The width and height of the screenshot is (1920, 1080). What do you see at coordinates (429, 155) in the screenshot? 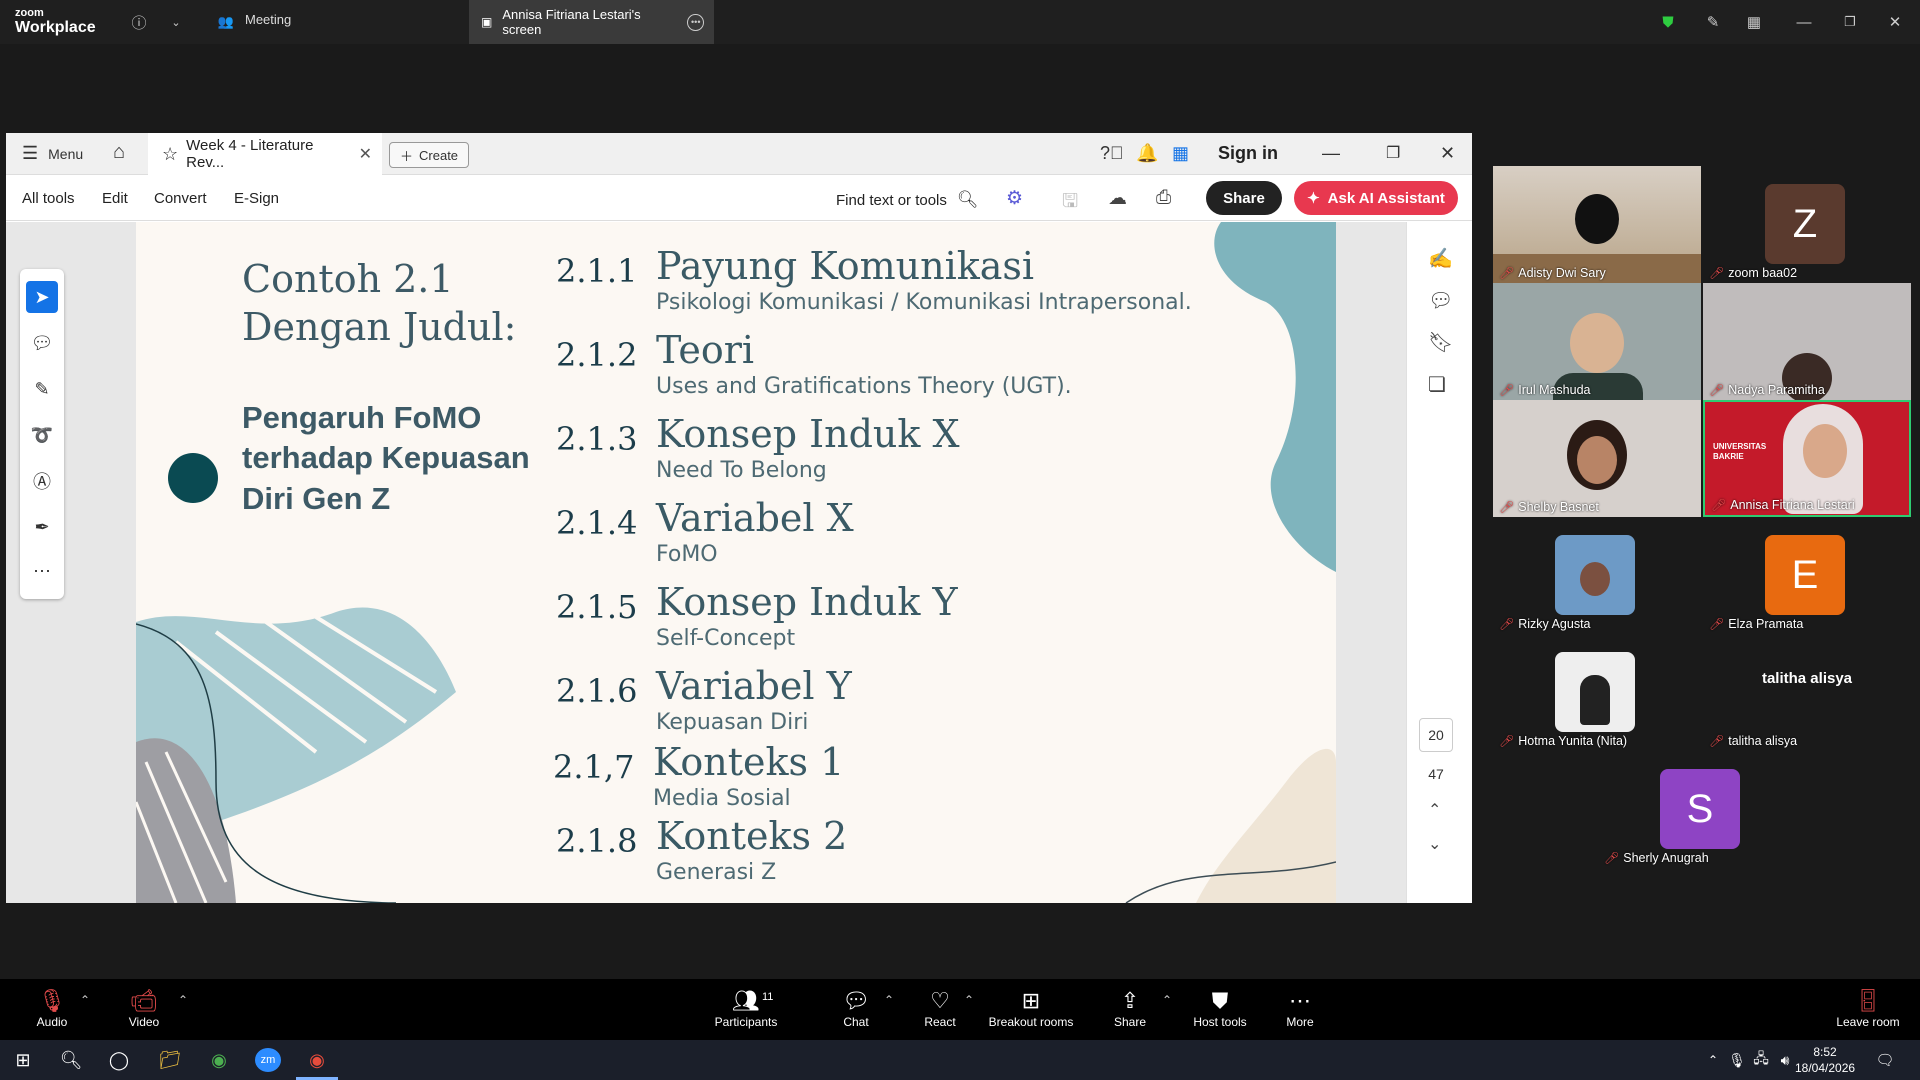
I see `create-button: ＋ Create` at bounding box center [429, 155].